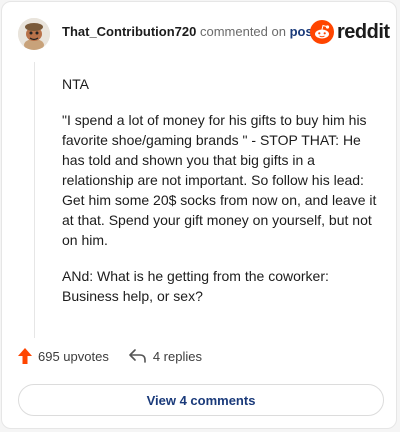  I want to click on reddit-logo: reddit, so click(350, 32).